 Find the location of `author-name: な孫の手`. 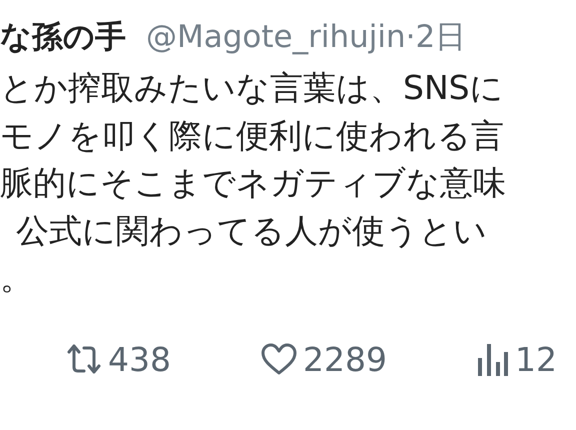

author-name: な孫の手 is located at coordinates (63, 37).